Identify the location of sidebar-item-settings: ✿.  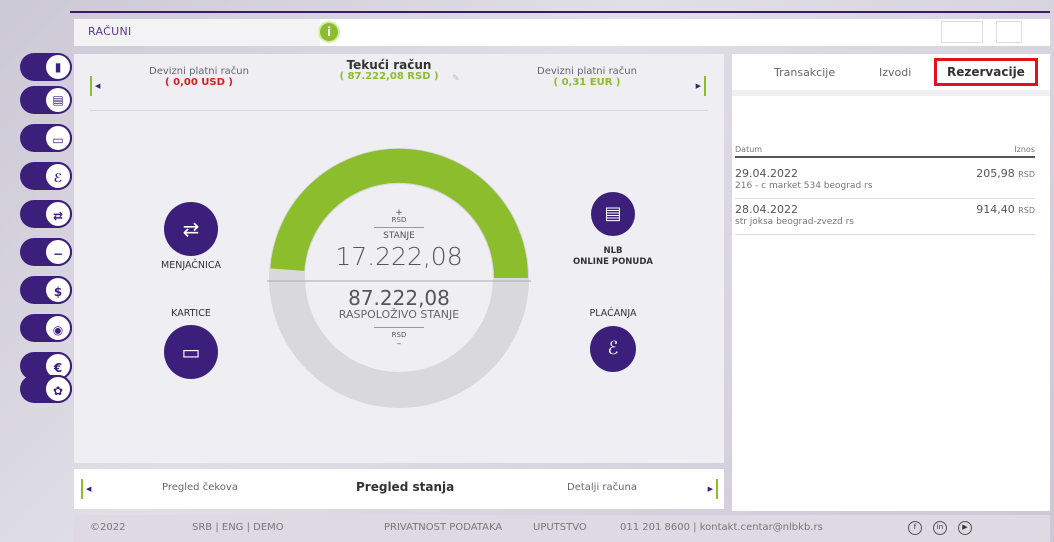
(46, 389).